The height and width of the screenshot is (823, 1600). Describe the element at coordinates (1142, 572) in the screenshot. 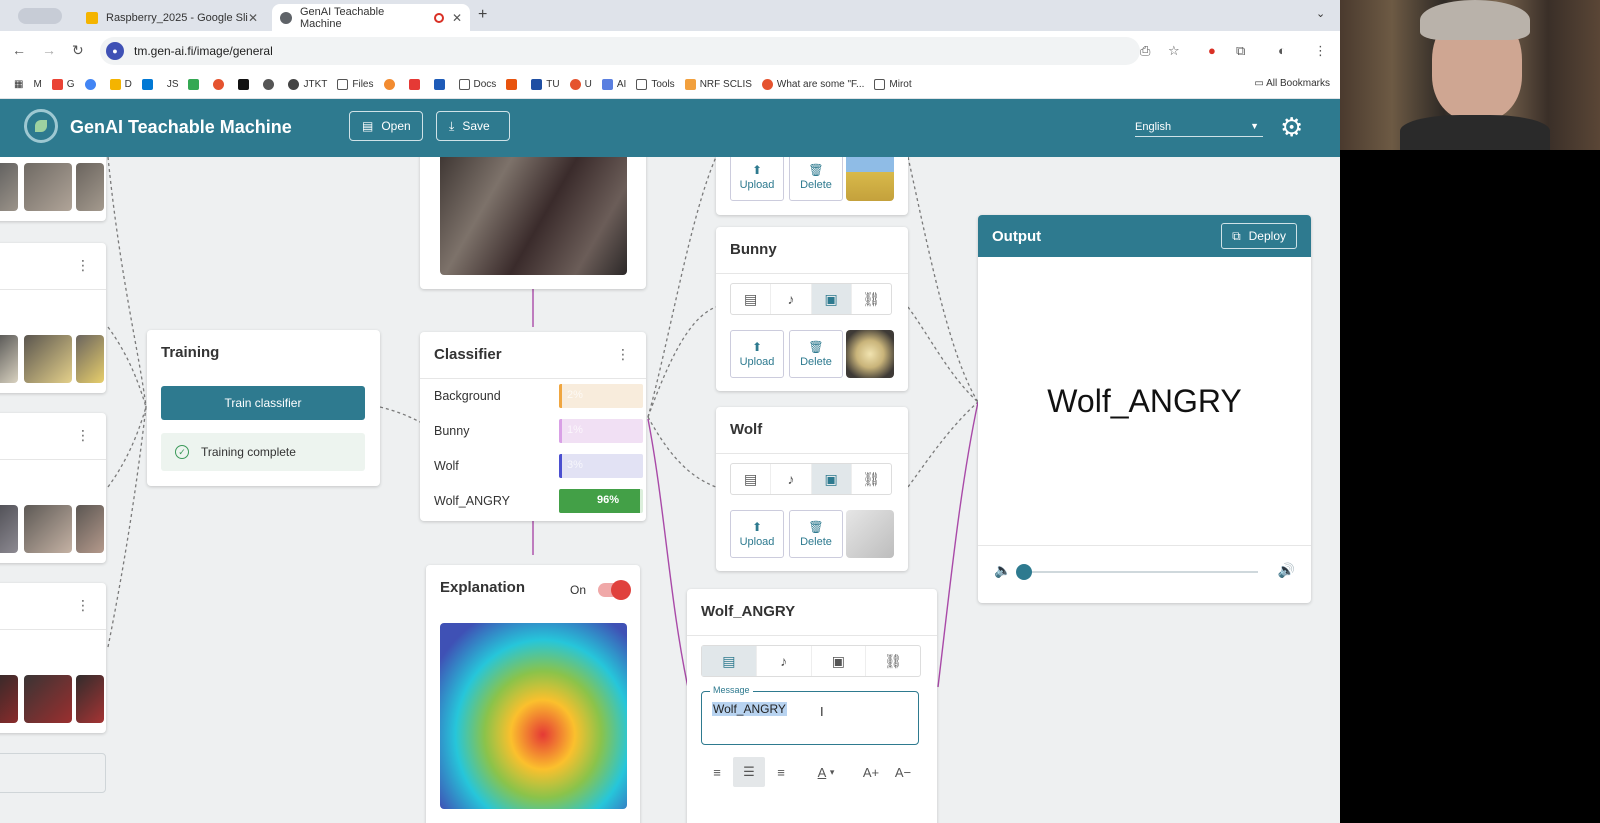

I see `volume-slider-track` at that location.